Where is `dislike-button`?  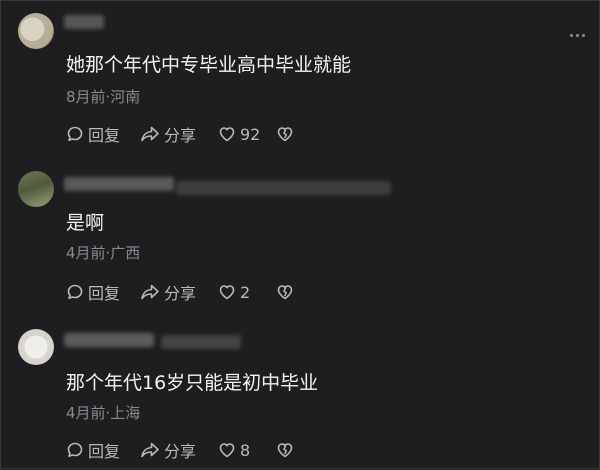
dislike-button is located at coordinates (285, 450).